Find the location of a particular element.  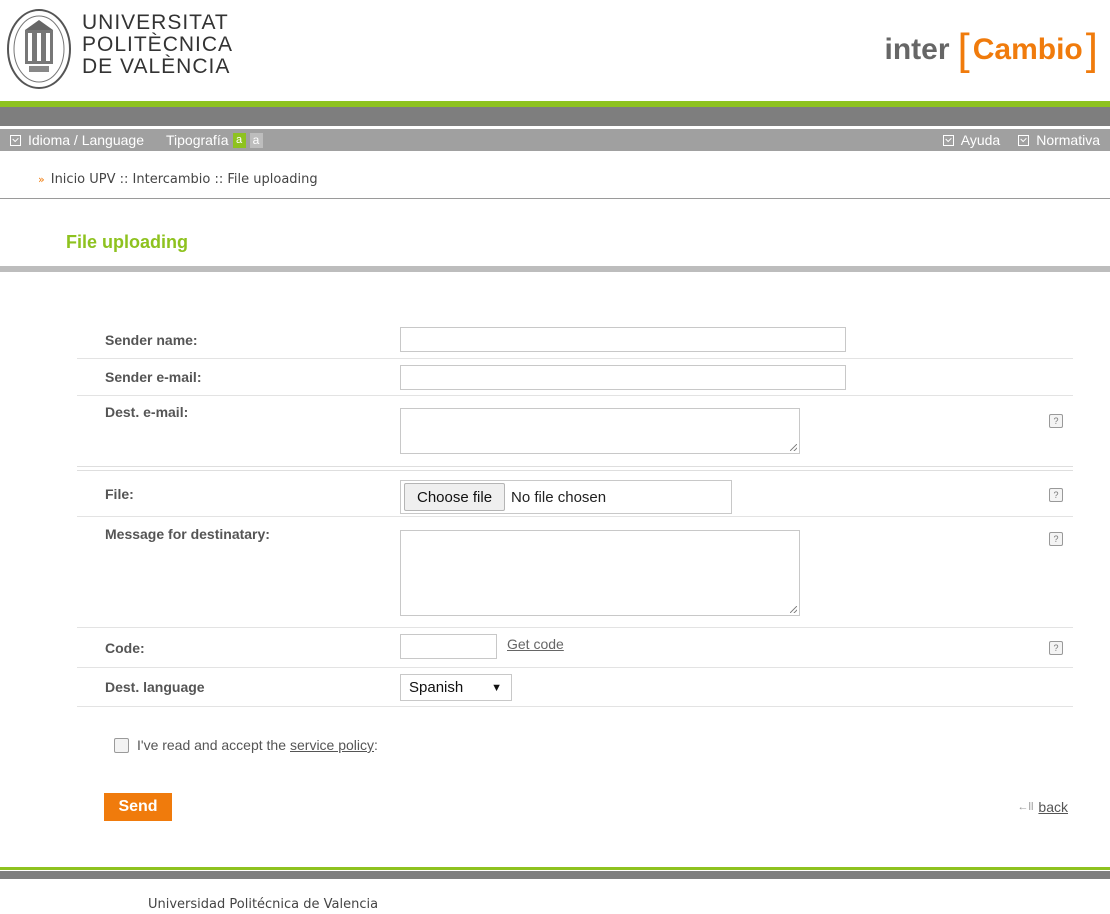

language-selected-value: Spanish is located at coordinates (436, 687).